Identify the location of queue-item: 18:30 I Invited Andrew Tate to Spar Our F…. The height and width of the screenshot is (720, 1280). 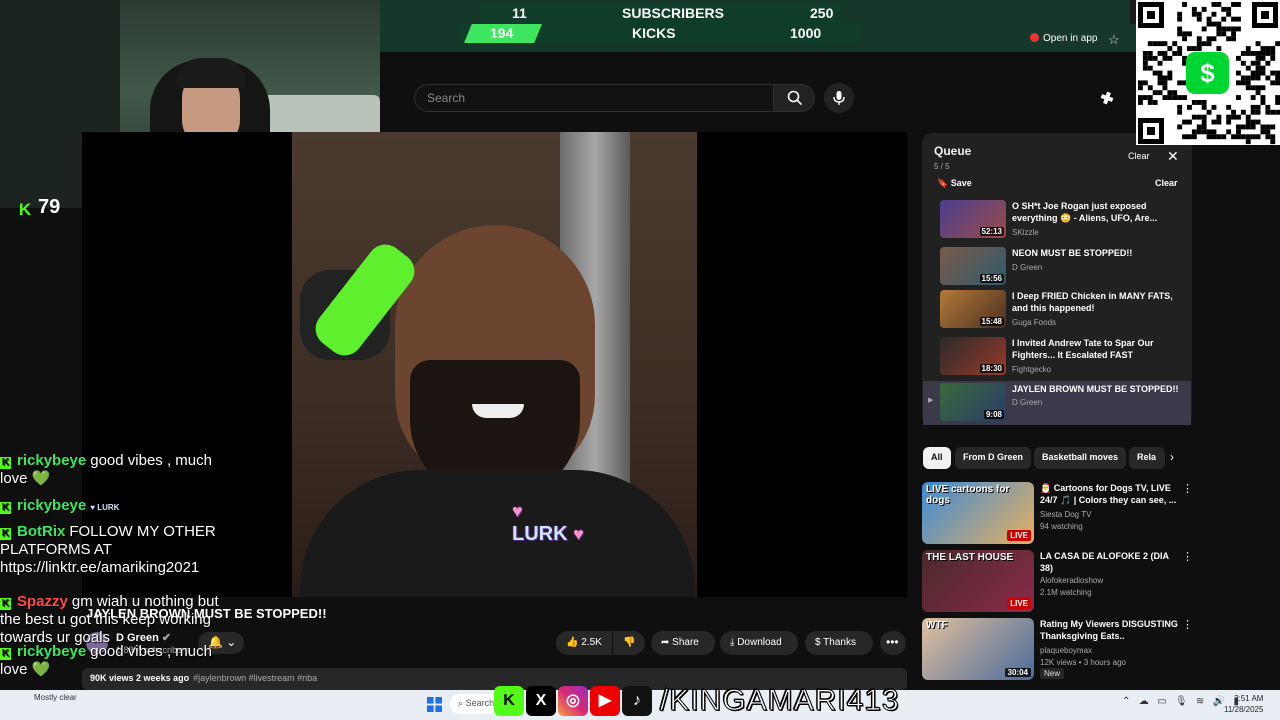
(1057, 358).